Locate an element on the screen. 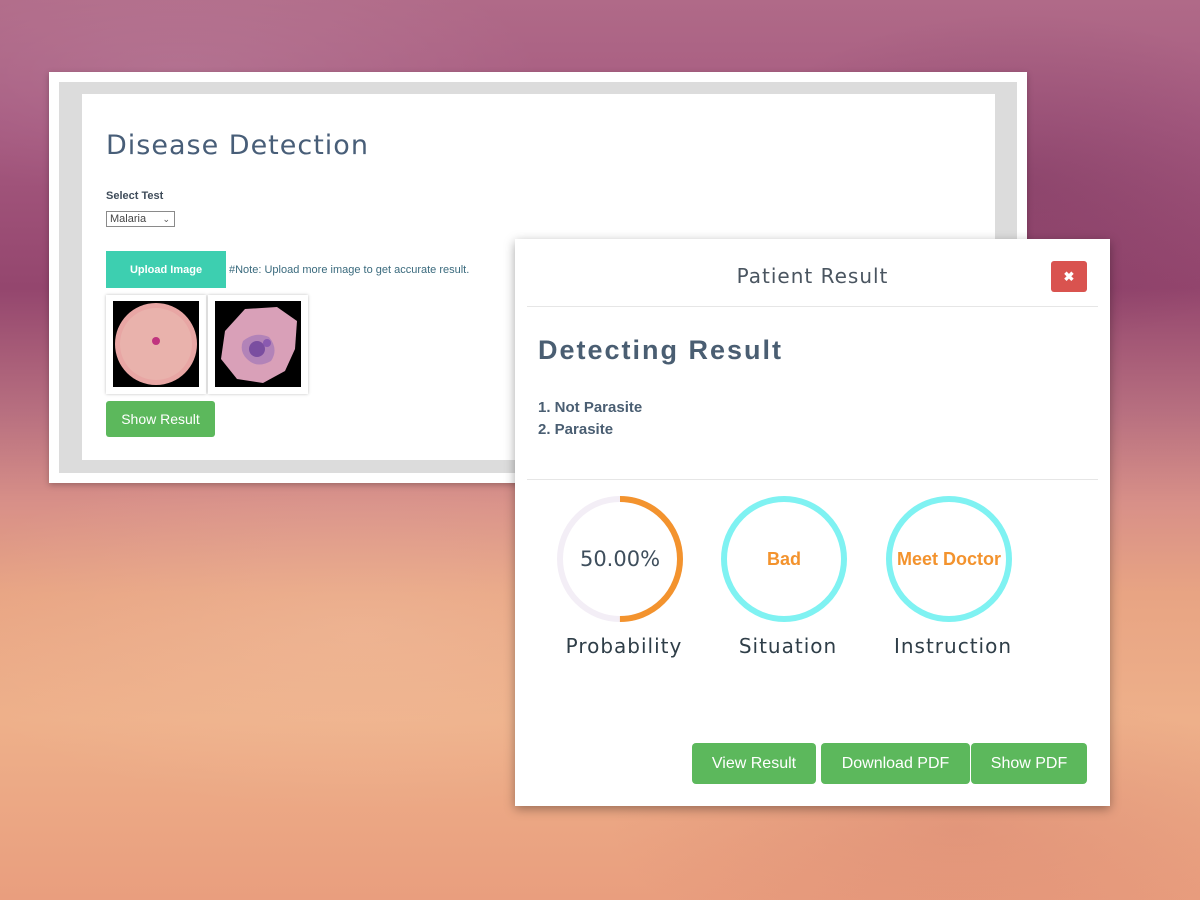 The image size is (1200, 900). uninfected-cell-image is located at coordinates (156, 344).